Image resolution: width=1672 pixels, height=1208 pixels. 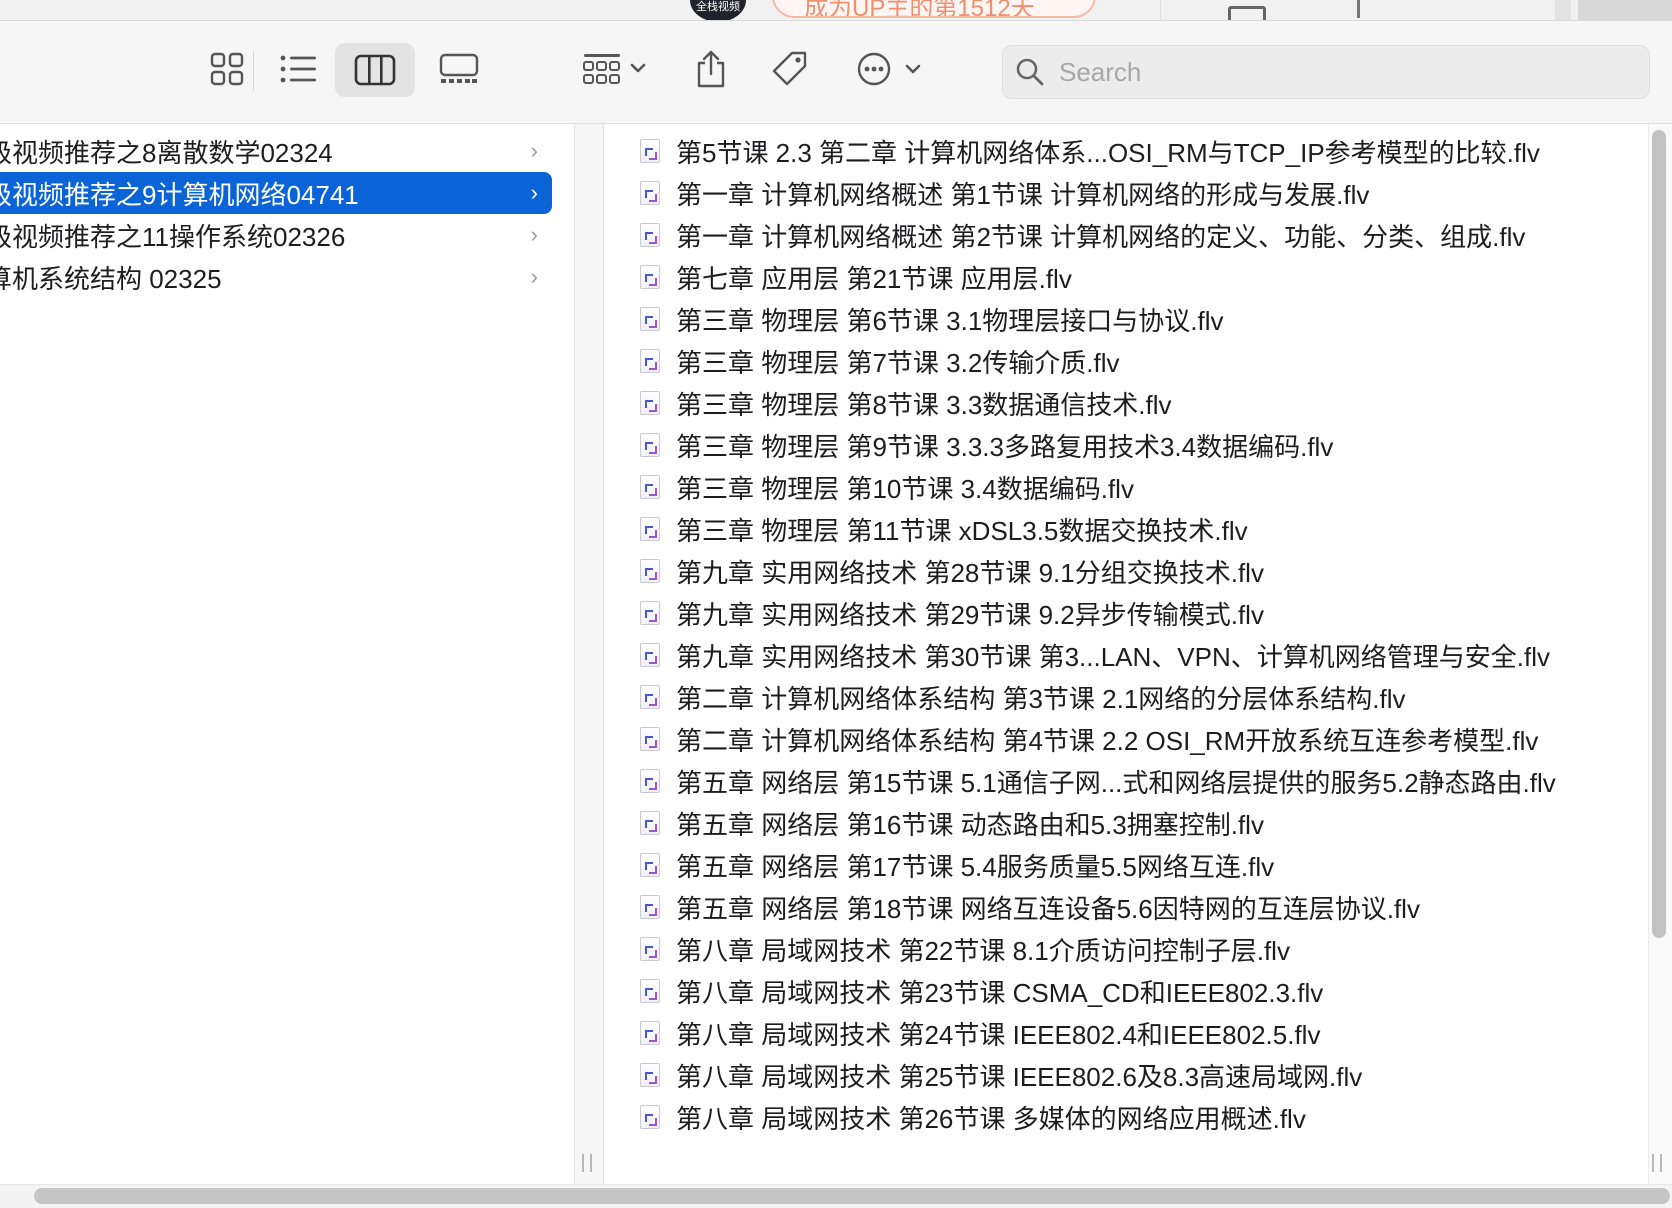 I want to click on icon-view-button, so click(x=227, y=69).